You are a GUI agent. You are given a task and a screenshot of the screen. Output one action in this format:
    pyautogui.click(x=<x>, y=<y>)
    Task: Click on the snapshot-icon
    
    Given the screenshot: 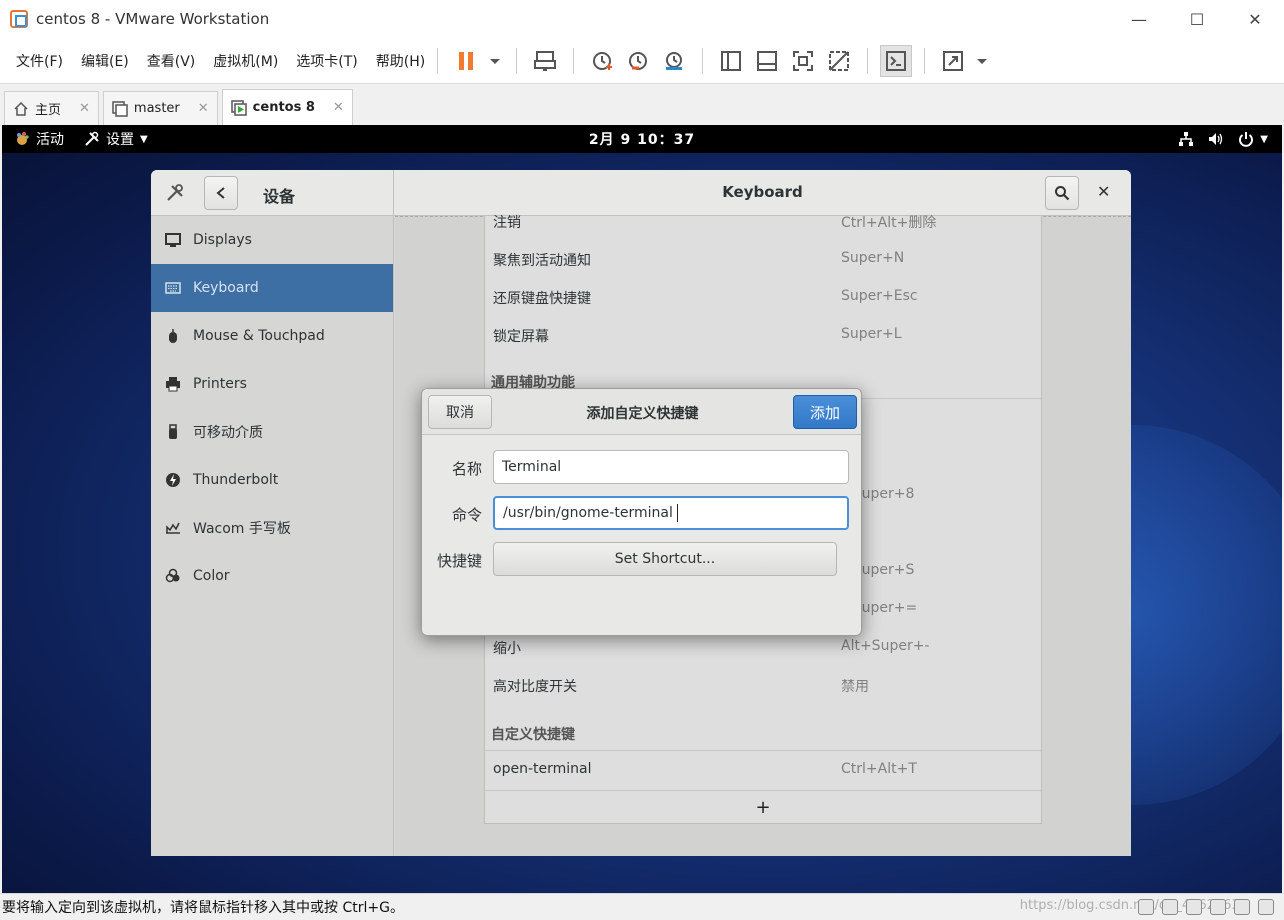 What is the action you would take?
    pyautogui.click(x=602, y=61)
    